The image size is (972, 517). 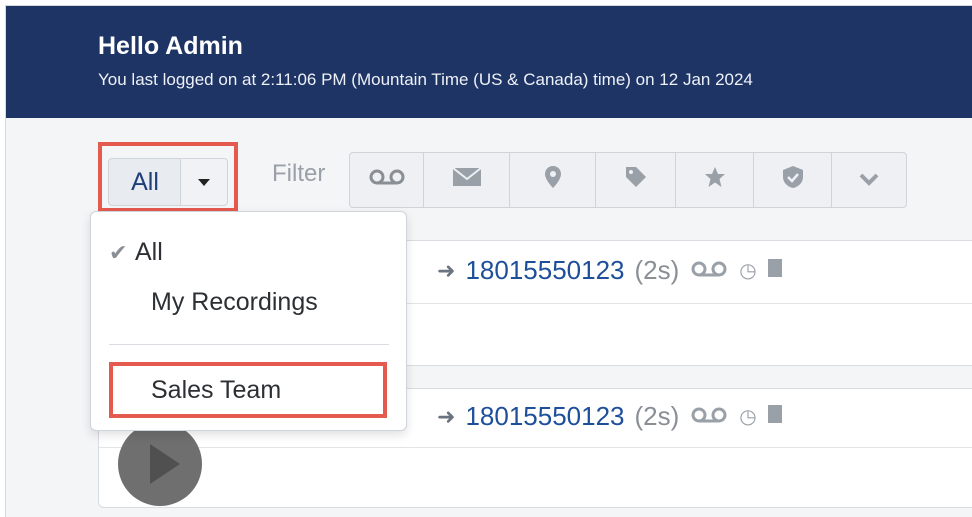 I want to click on filter-button-group, so click(x=628, y=180).